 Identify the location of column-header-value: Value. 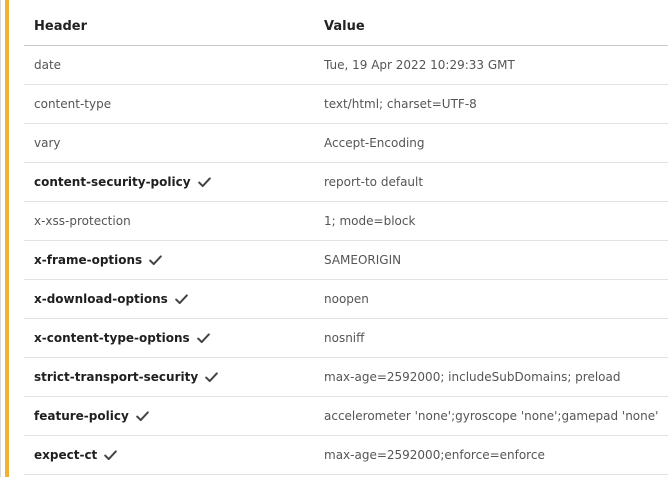
(491, 27).